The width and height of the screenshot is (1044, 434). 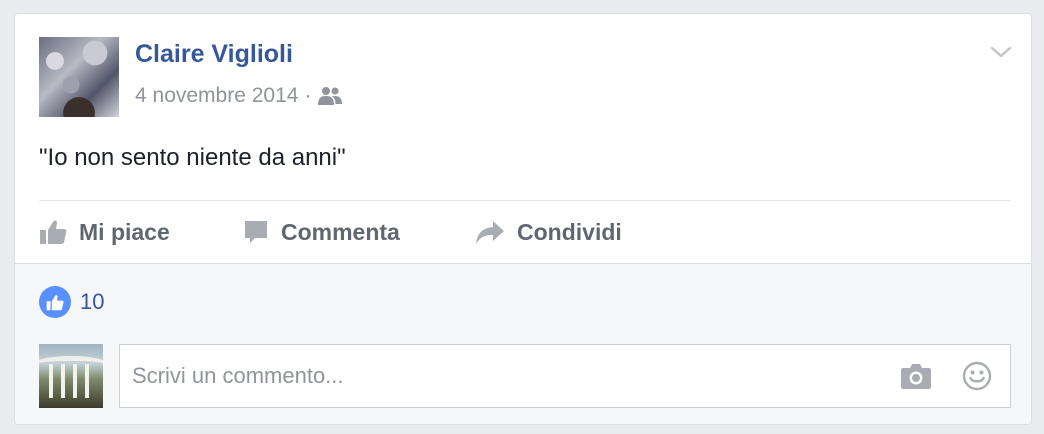 What do you see at coordinates (916, 378) in the screenshot?
I see `camera-icon` at bounding box center [916, 378].